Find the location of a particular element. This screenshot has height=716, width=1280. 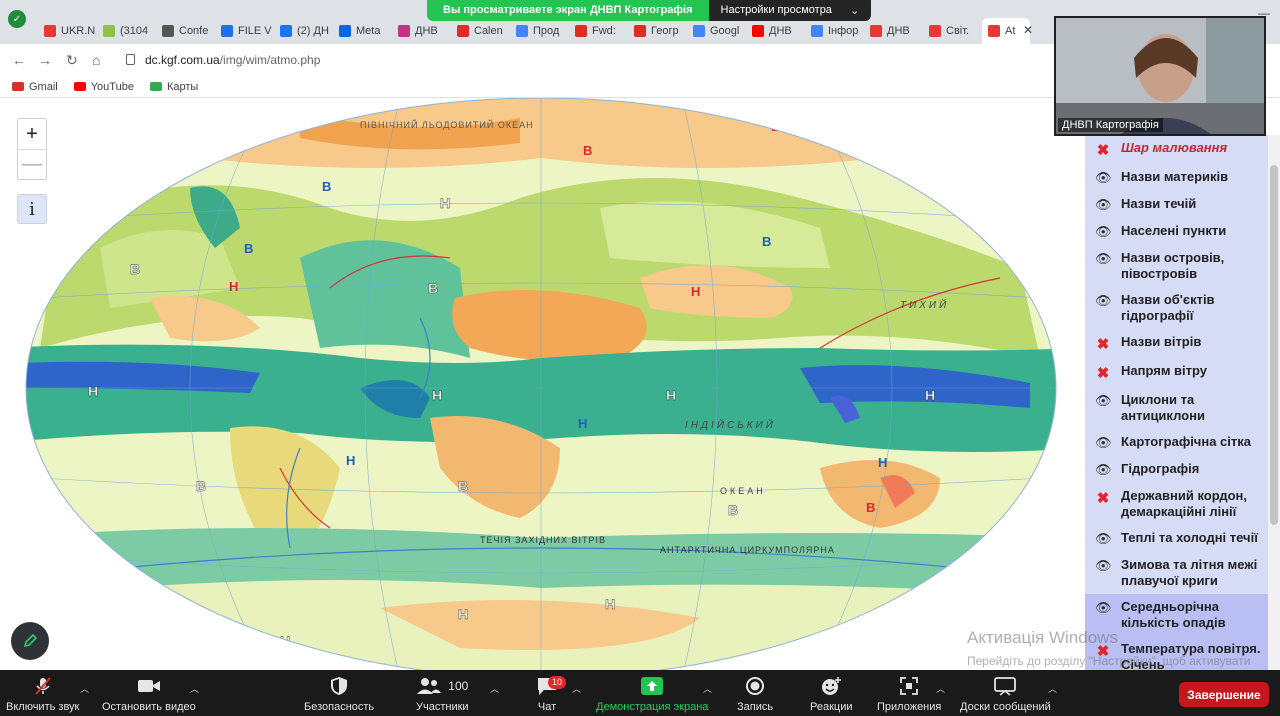

zoom-in-button: + is located at coordinates (32, 134).